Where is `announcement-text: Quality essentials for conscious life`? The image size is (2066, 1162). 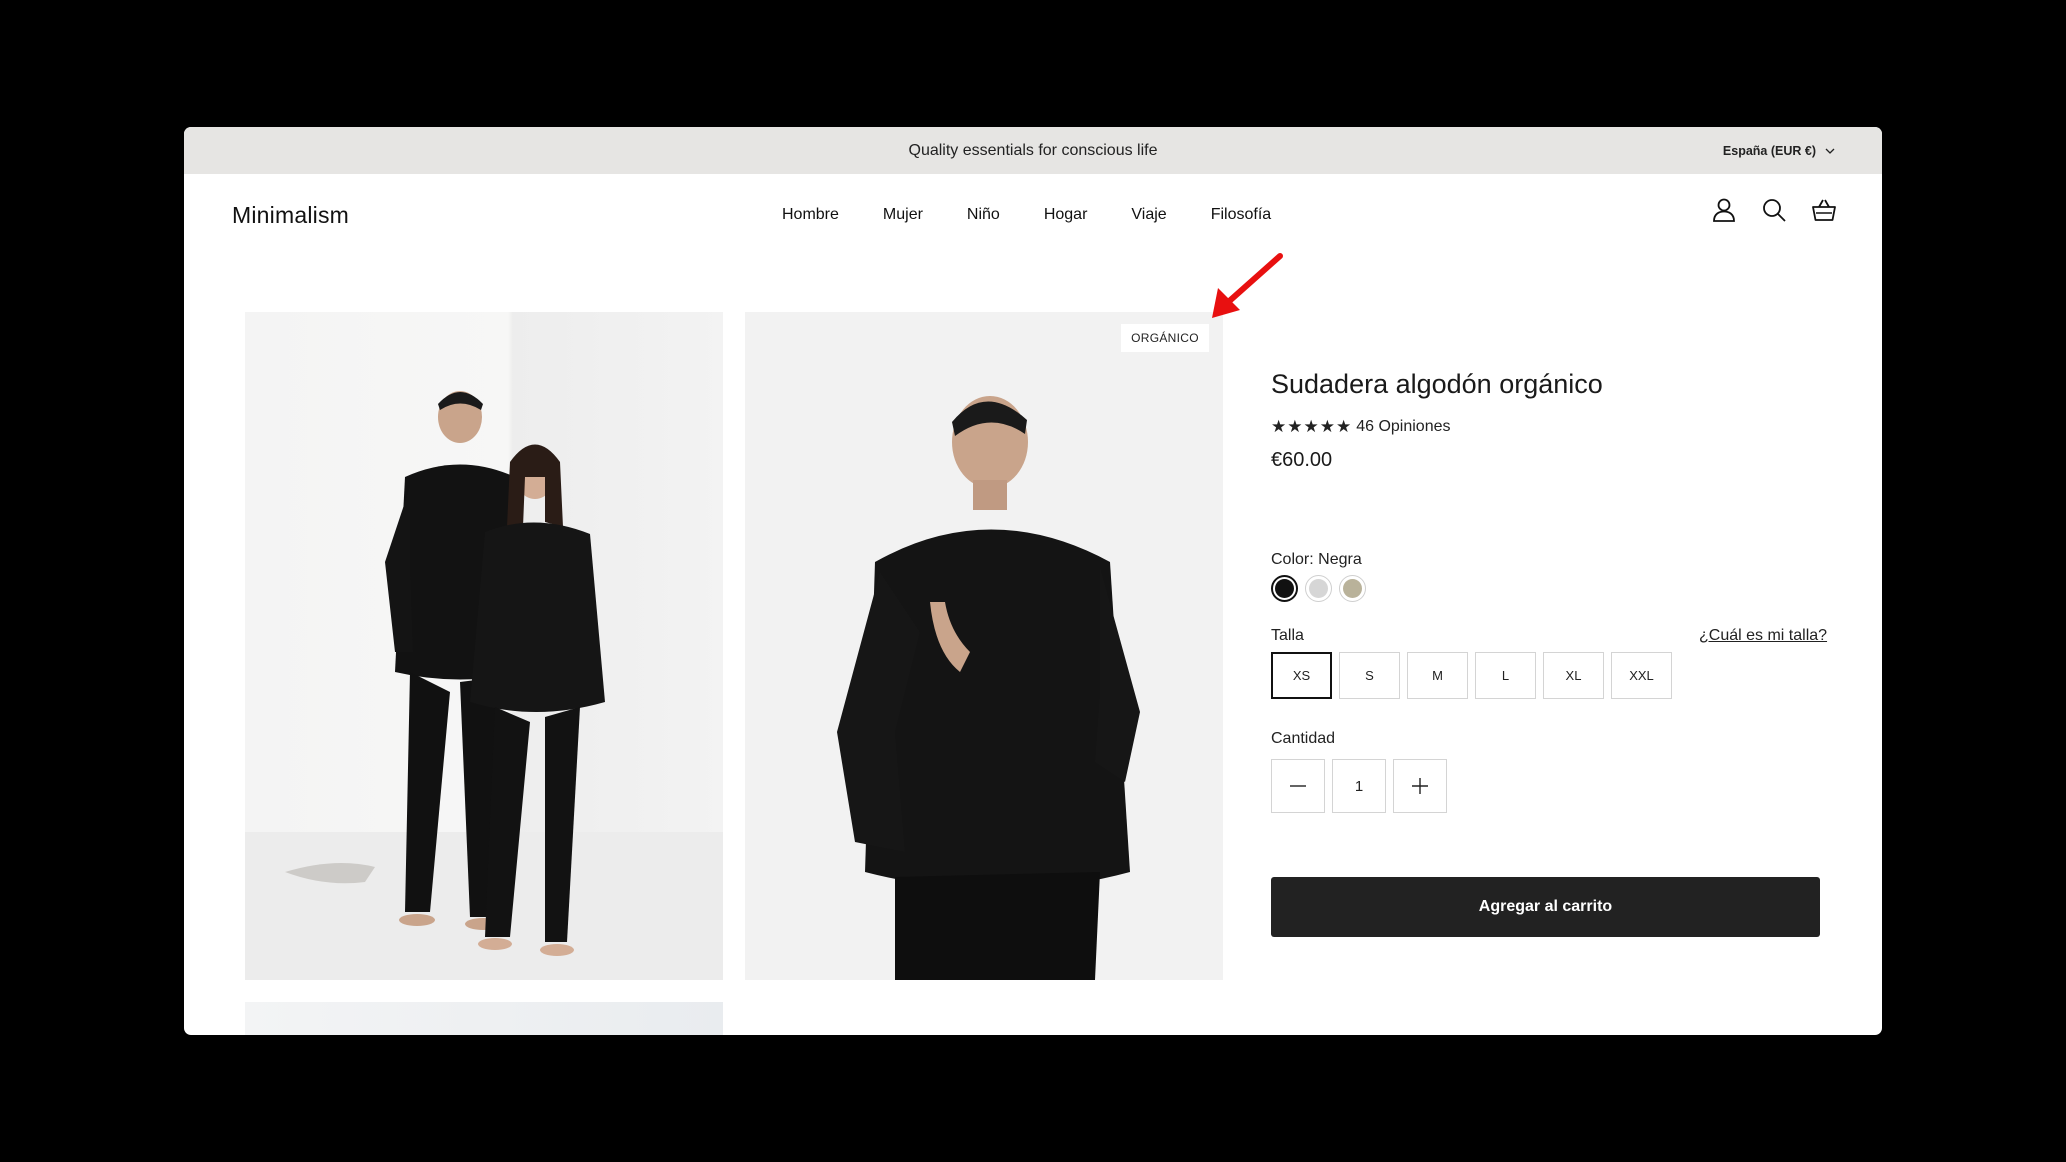
announcement-text: Quality essentials for conscious life is located at coordinates (1033, 150).